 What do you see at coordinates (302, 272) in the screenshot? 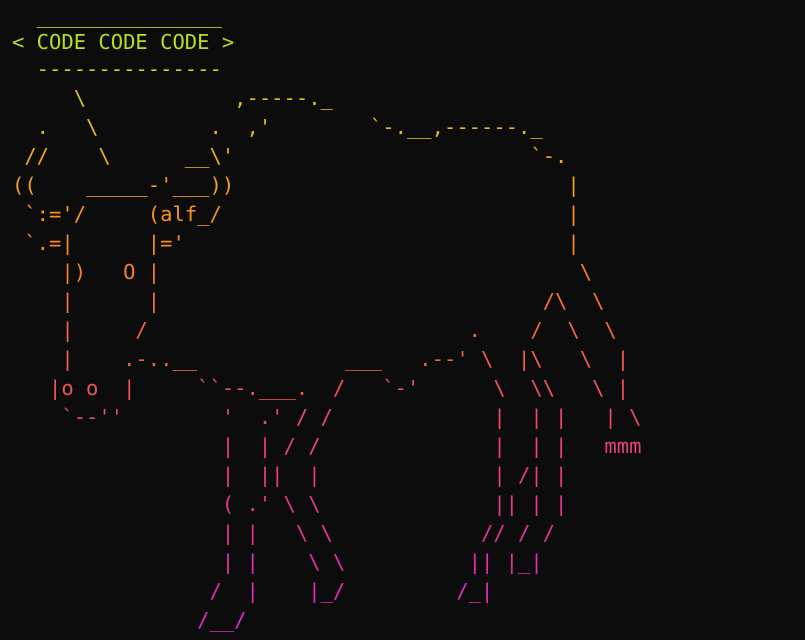
I see `ascii-line: |) O | \` at bounding box center [302, 272].